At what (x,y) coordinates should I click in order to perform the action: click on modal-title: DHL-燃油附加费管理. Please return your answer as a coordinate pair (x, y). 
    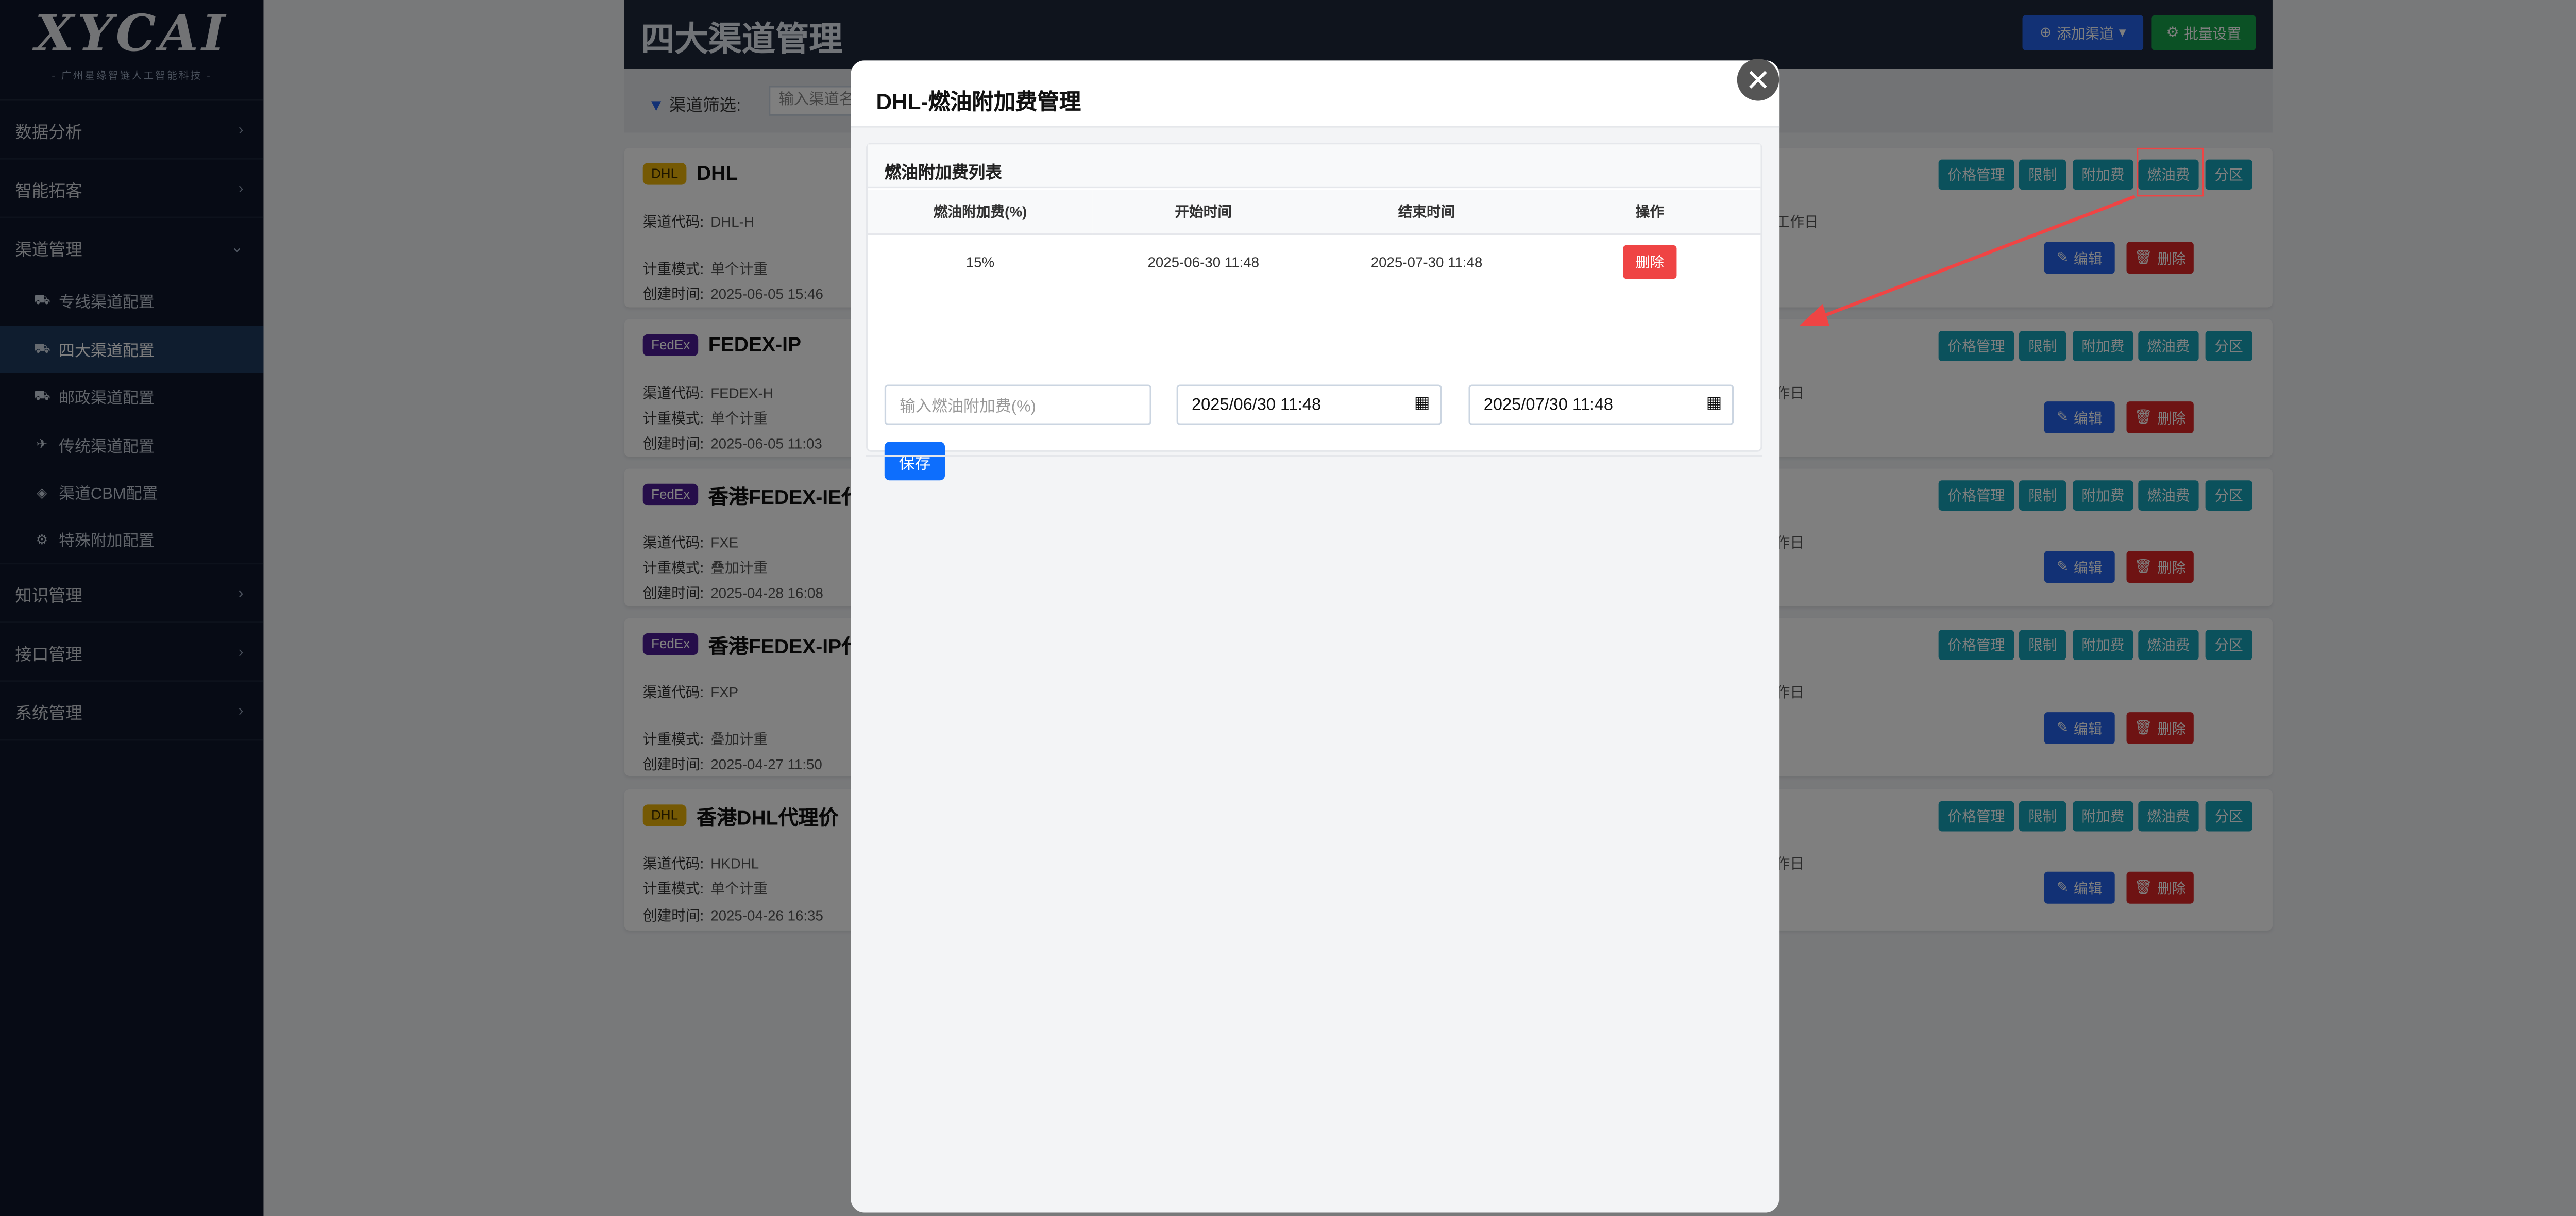
    Looking at the image, I should click on (1315, 94).